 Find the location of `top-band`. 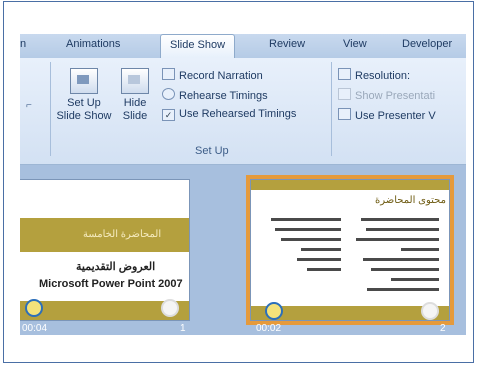

top-band is located at coordinates (350, 185).